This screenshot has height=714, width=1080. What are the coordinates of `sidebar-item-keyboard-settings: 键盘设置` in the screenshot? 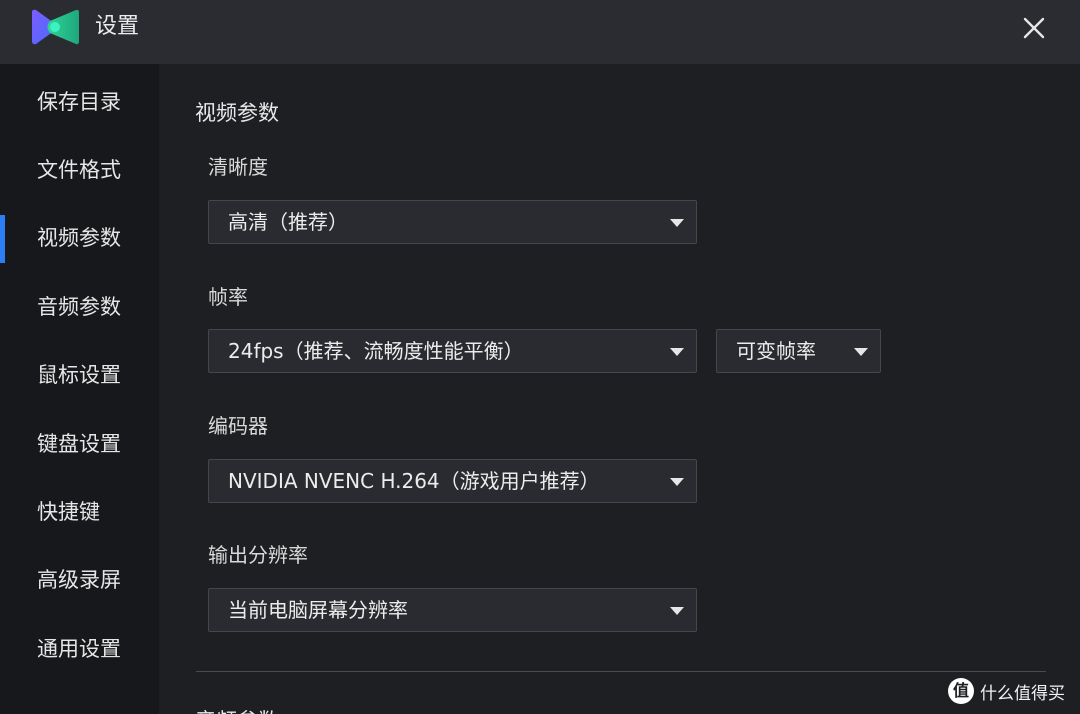 It's located at (79, 445).